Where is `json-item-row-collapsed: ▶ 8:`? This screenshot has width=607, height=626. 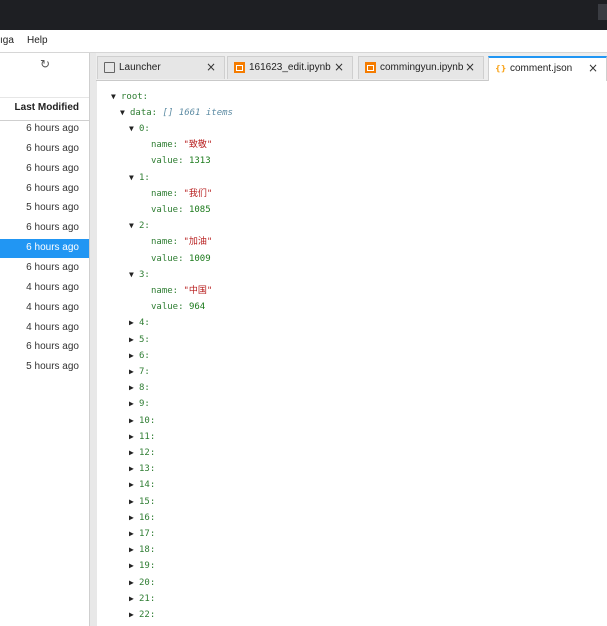
json-item-row-collapsed: ▶ 8: is located at coordinates (139, 388).